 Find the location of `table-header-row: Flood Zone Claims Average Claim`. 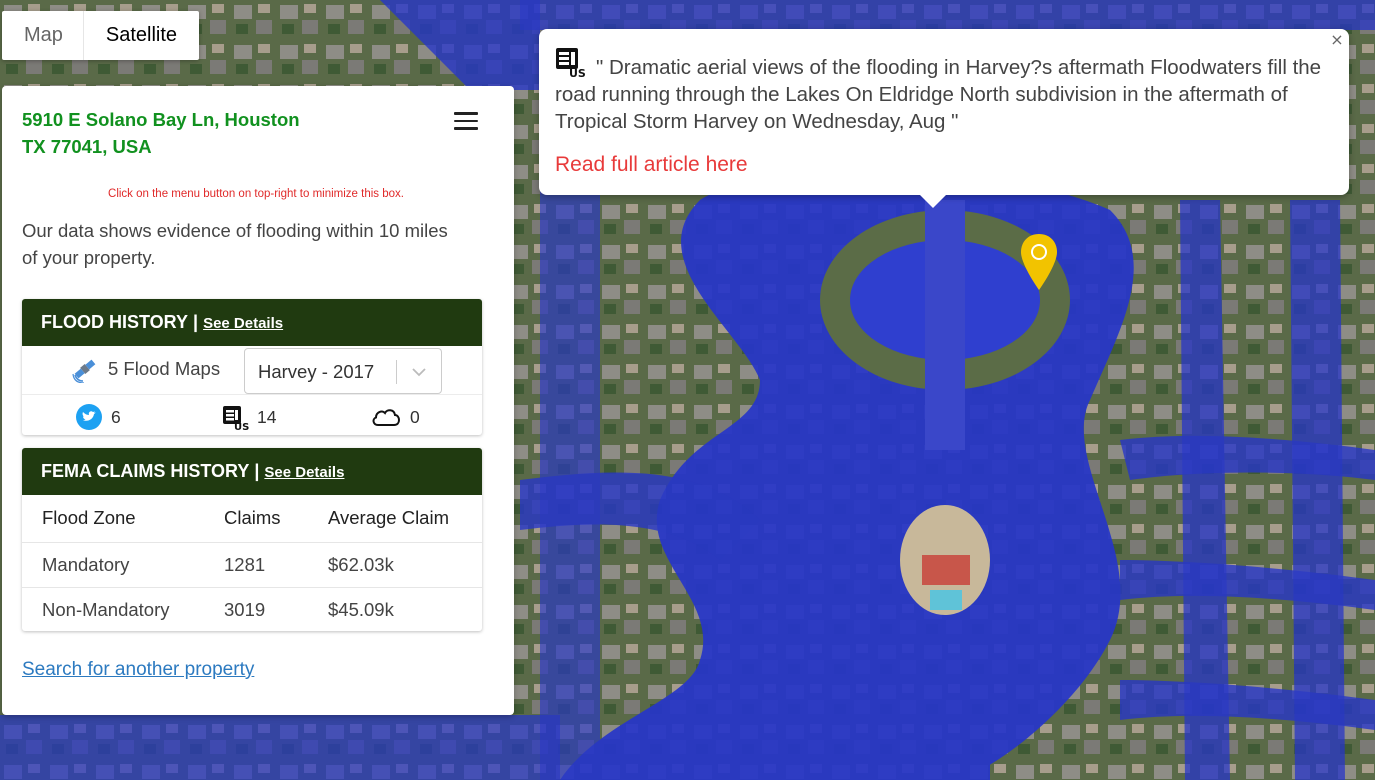

table-header-row: Flood Zone Claims Average Claim is located at coordinates (252, 518).